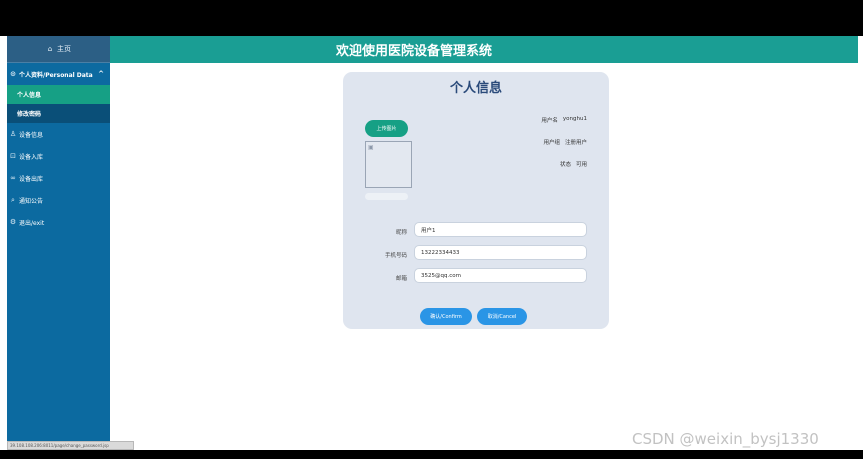 The width and height of the screenshot is (863, 459). What do you see at coordinates (581, 165) in the screenshot?
I see `info-value: 可用` at bounding box center [581, 165].